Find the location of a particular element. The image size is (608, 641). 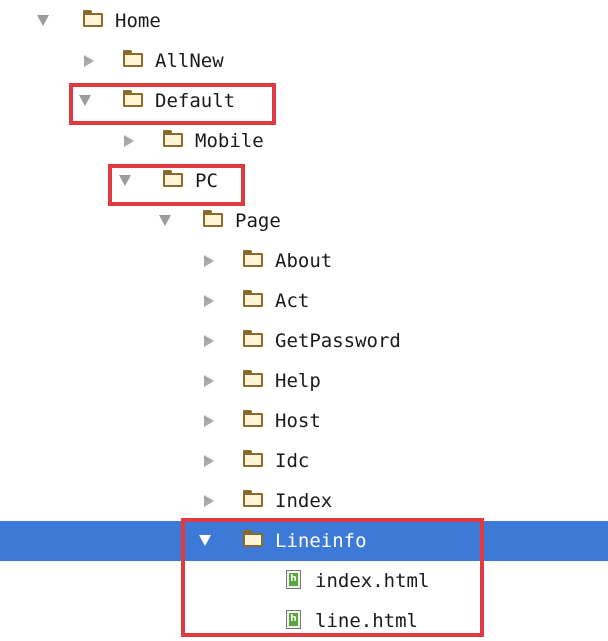

tree-item-help: Help is located at coordinates (304, 381).